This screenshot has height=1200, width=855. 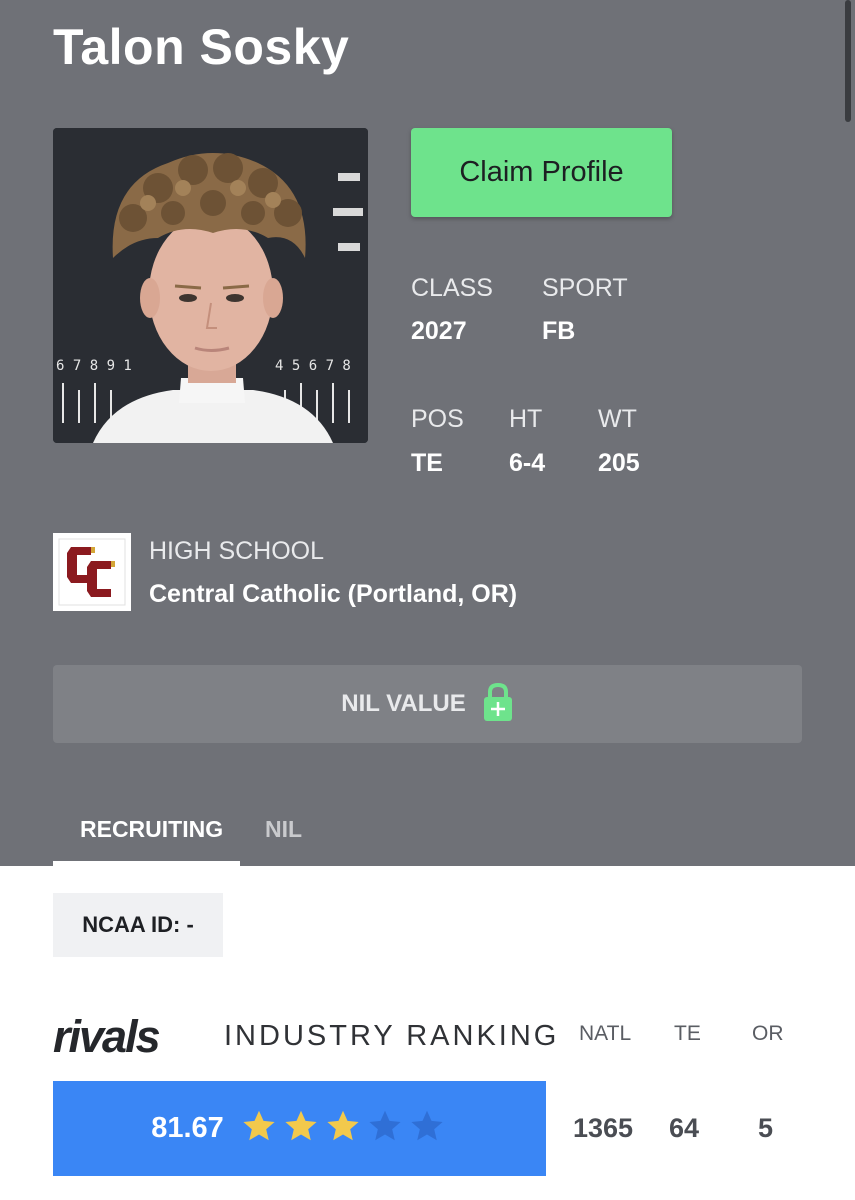 I want to click on industry-ranking-title: INDUSTRY RANKING, so click(x=392, y=1036).